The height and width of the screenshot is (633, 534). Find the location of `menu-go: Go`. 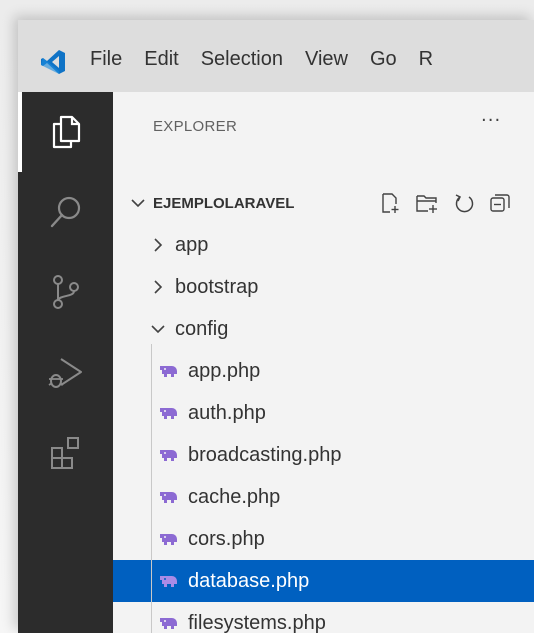

menu-go: Go is located at coordinates (383, 59).